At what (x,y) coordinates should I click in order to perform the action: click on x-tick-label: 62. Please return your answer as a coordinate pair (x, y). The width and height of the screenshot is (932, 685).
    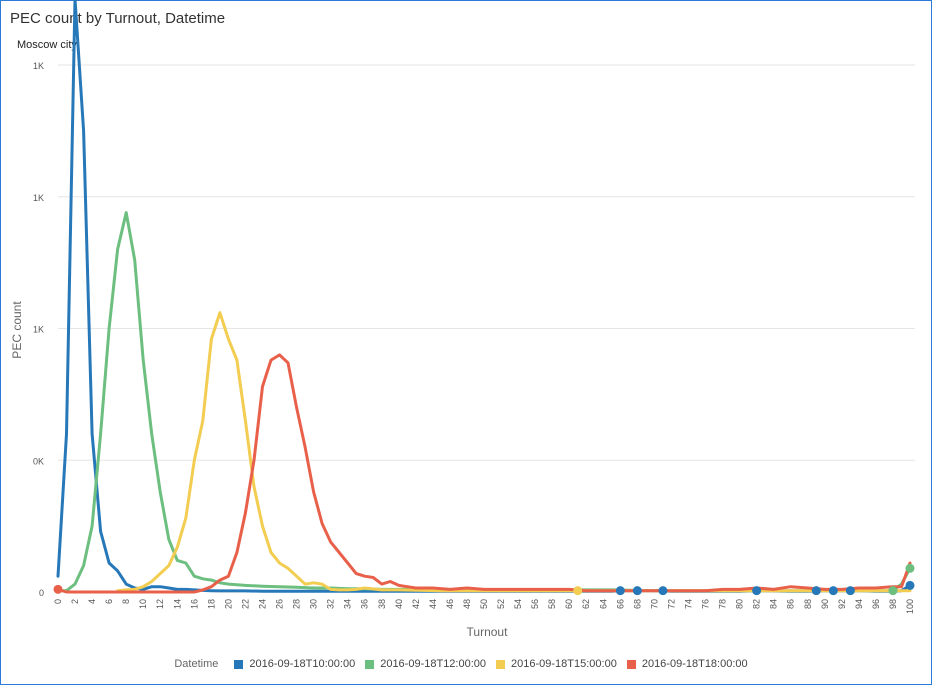
    Looking at the image, I should click on (586, 604).